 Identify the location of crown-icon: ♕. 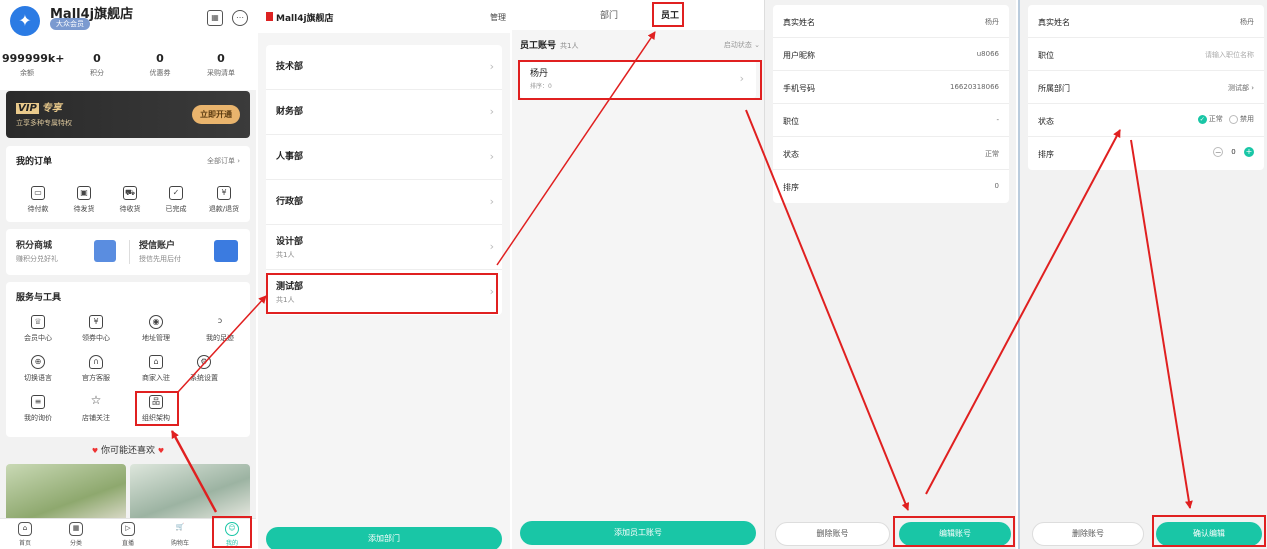
(38, 322).